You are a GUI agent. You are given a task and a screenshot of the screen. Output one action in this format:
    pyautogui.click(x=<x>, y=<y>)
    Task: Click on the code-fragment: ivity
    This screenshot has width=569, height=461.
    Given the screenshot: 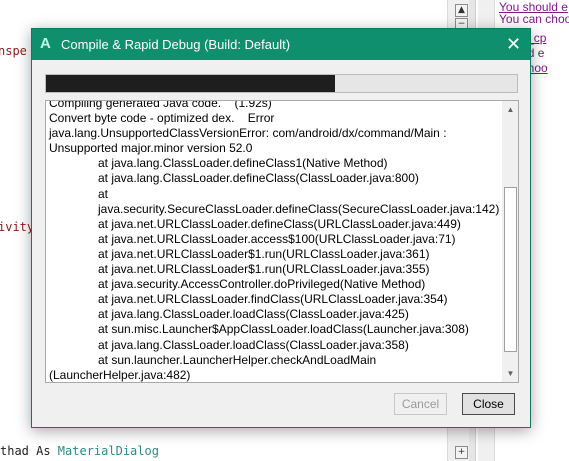 What is the action you would take?
    pyautogui.click(x=17, y=227)
    